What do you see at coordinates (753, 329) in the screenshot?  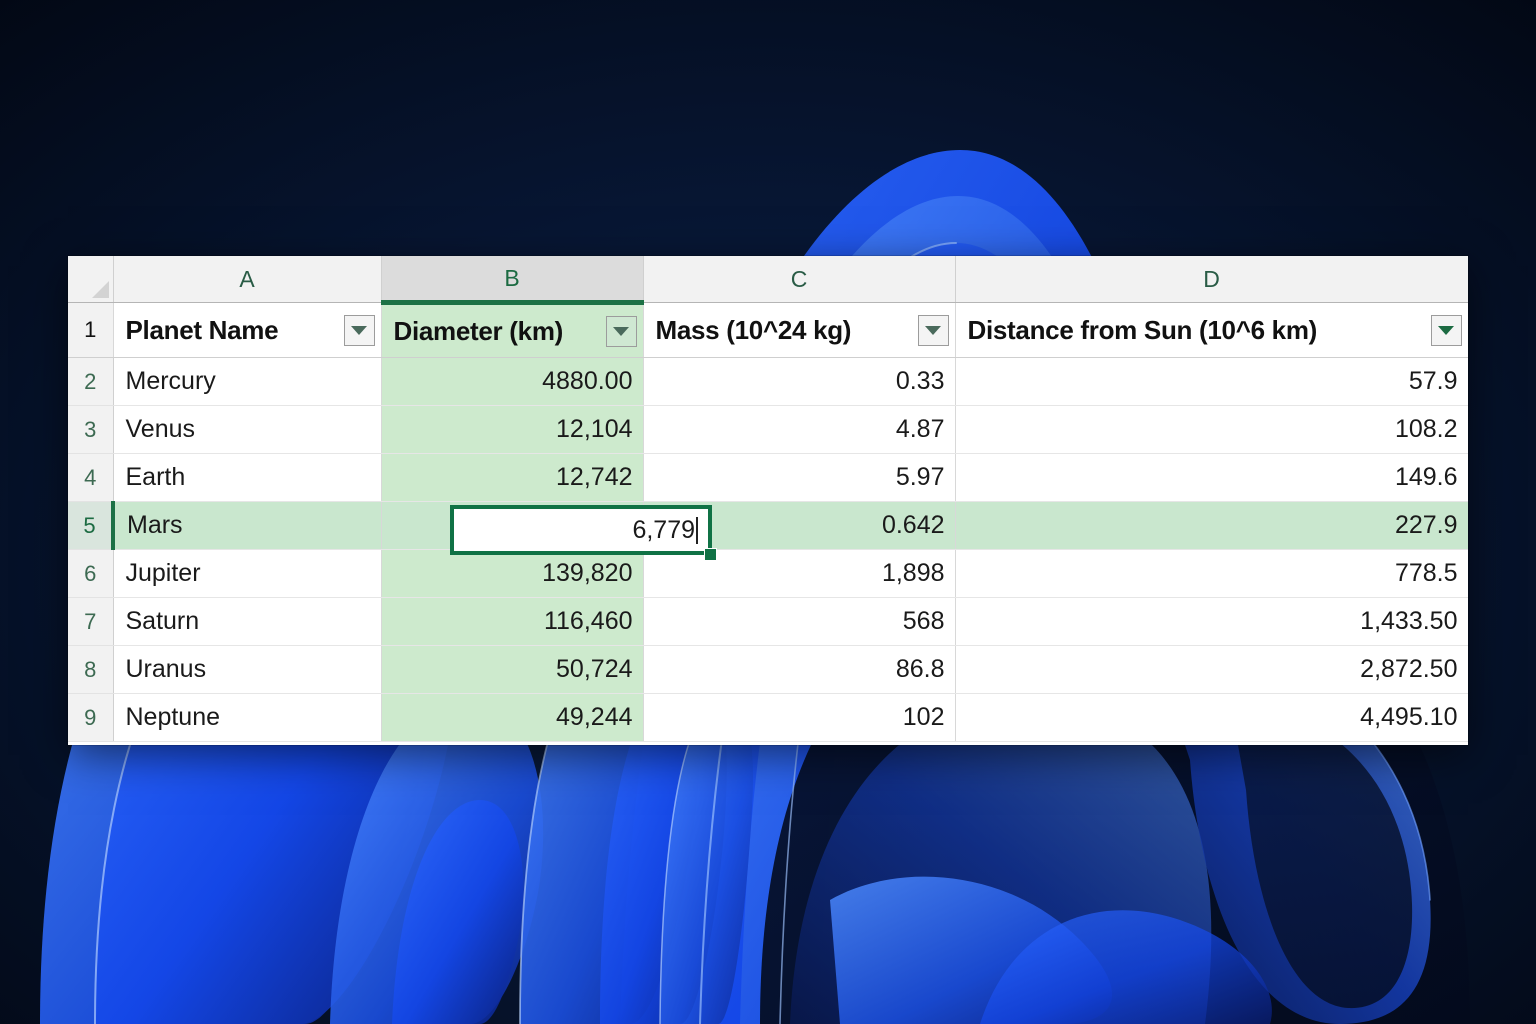 I see `header-label-mass: Mass (10^24 kg)` at bounding box center [753, 329].